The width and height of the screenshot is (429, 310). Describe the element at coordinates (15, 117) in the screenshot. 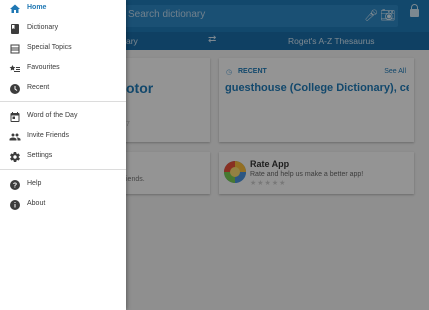

I see `calendar-icon` at that location.